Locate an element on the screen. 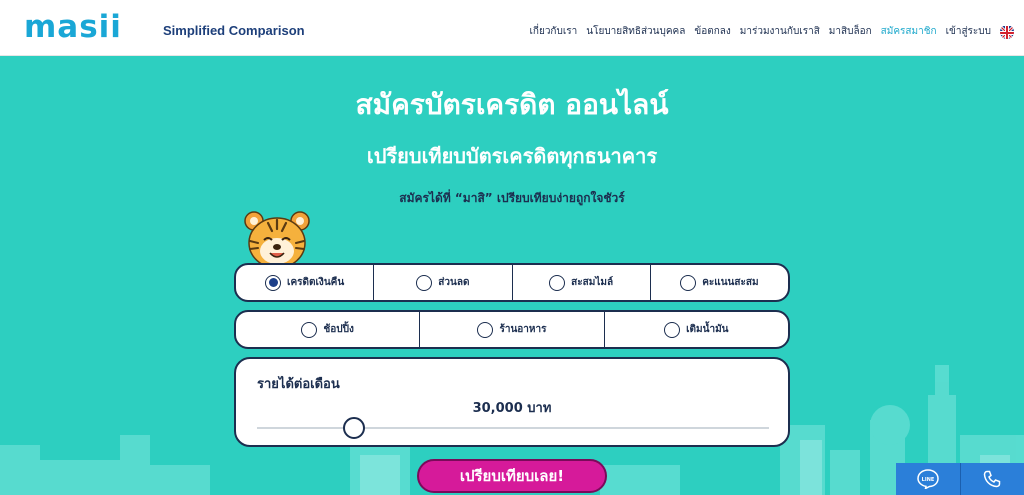 The height and width of the screenshot is (495, 1024). option-cashback: เครดิตเงินคืน is located at coordinates (305, 282).